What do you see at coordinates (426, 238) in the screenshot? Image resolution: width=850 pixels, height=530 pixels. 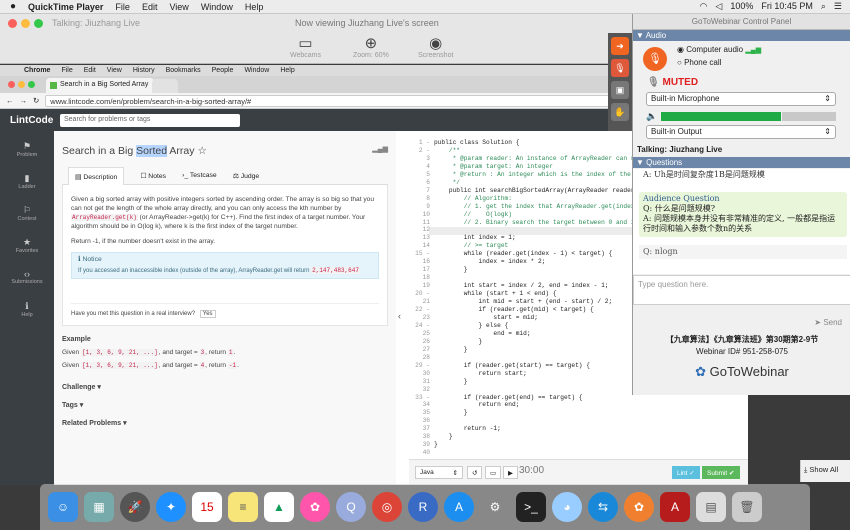 I see `line-number: 13` at bounding box center [426, 238].